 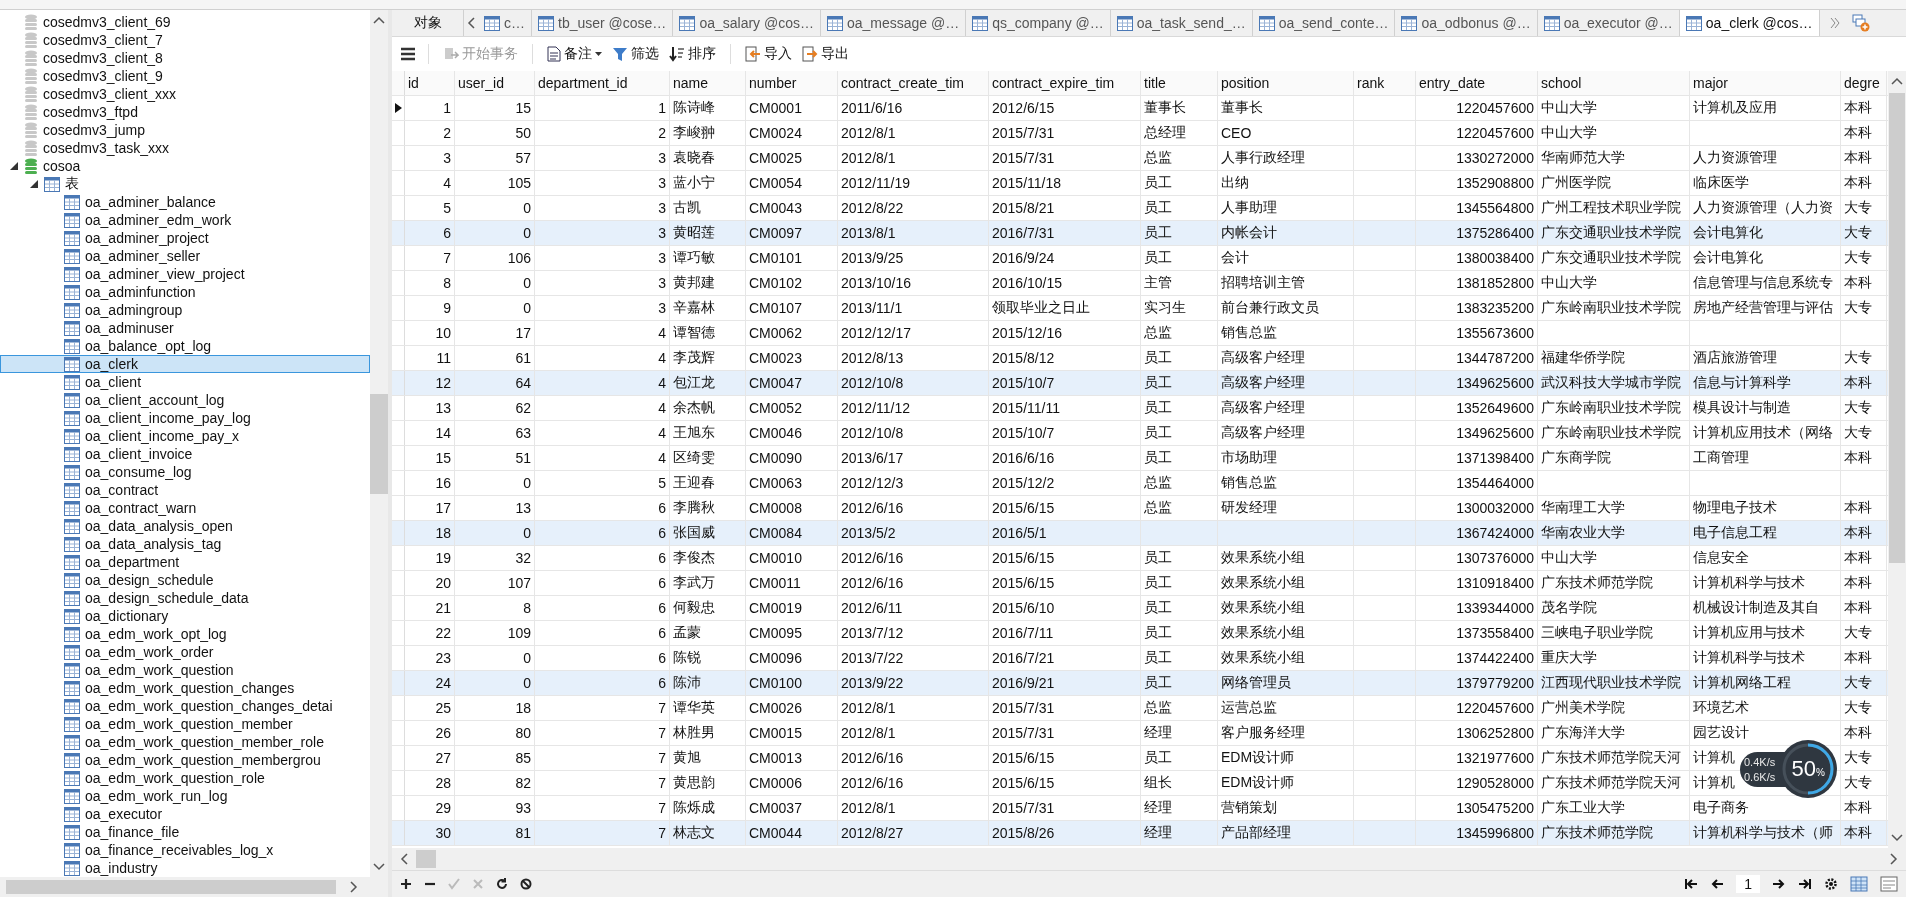 What do you see at coordinates (1748, 884) in the screenshot?
I see `page-field: 1` at bounding box center [1748, 884].